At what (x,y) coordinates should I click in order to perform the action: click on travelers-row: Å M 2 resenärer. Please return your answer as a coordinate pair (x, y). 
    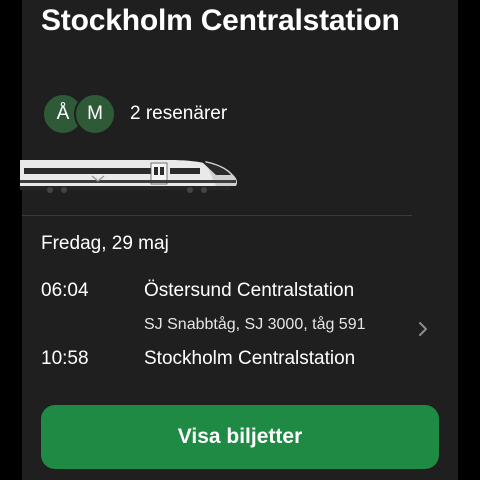
    Looking at the image, I should click on (135, 114).